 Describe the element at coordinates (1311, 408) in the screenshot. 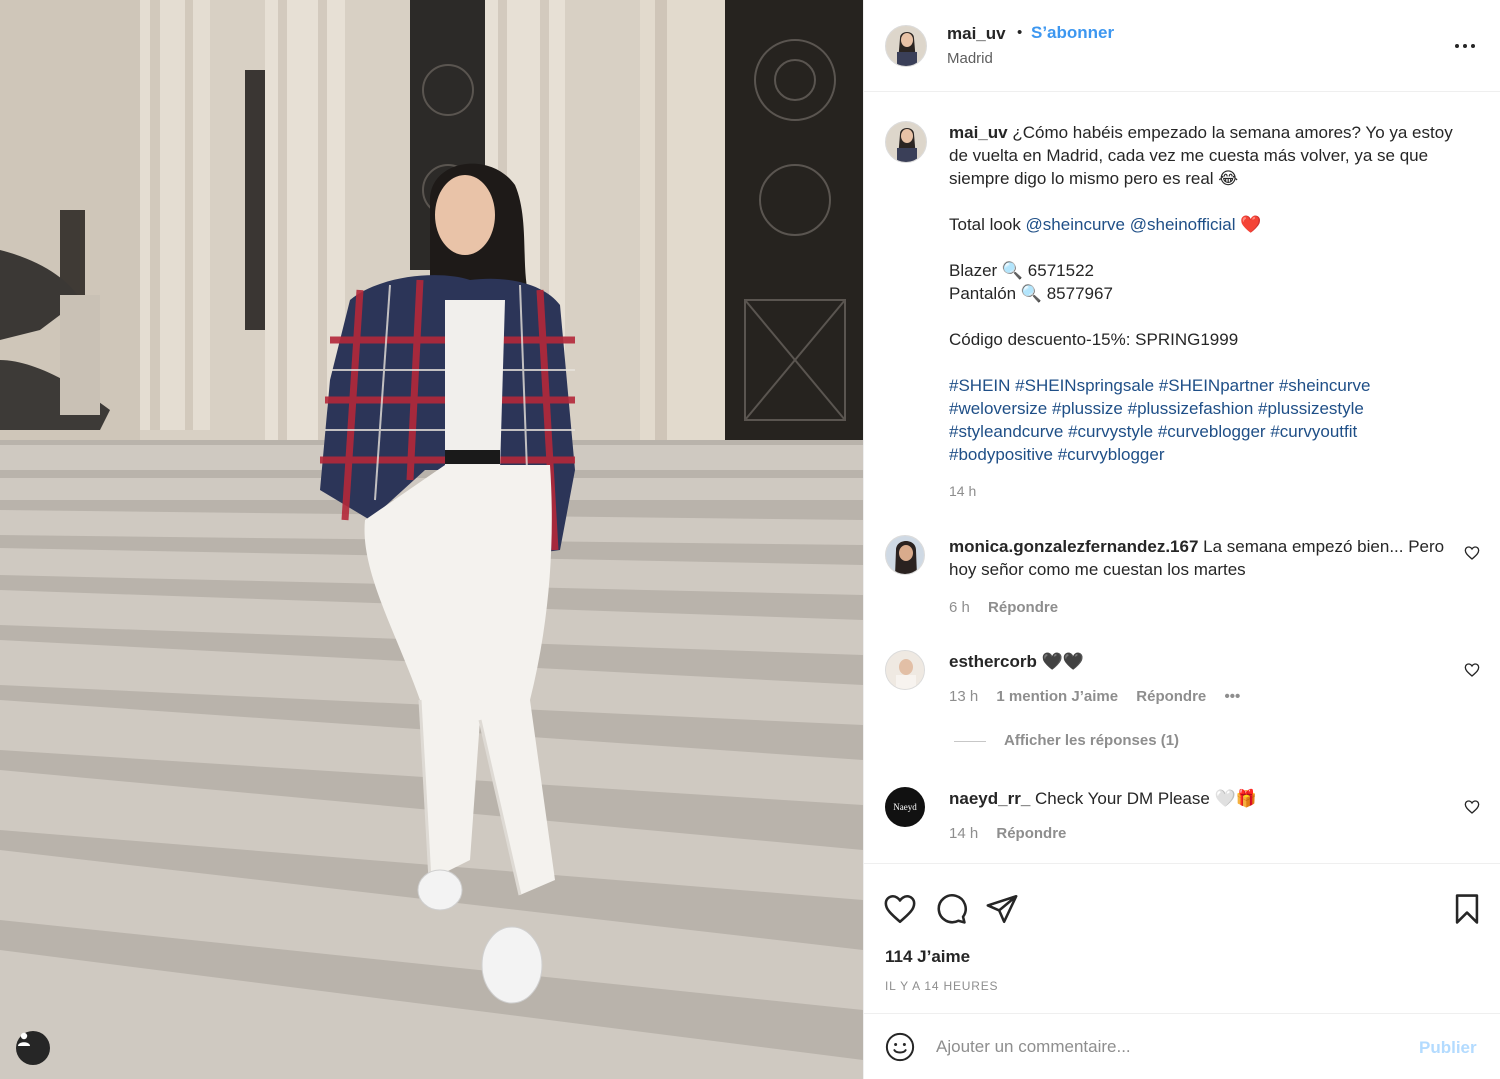

I see `hashtag: #plussizestyle` at that location.